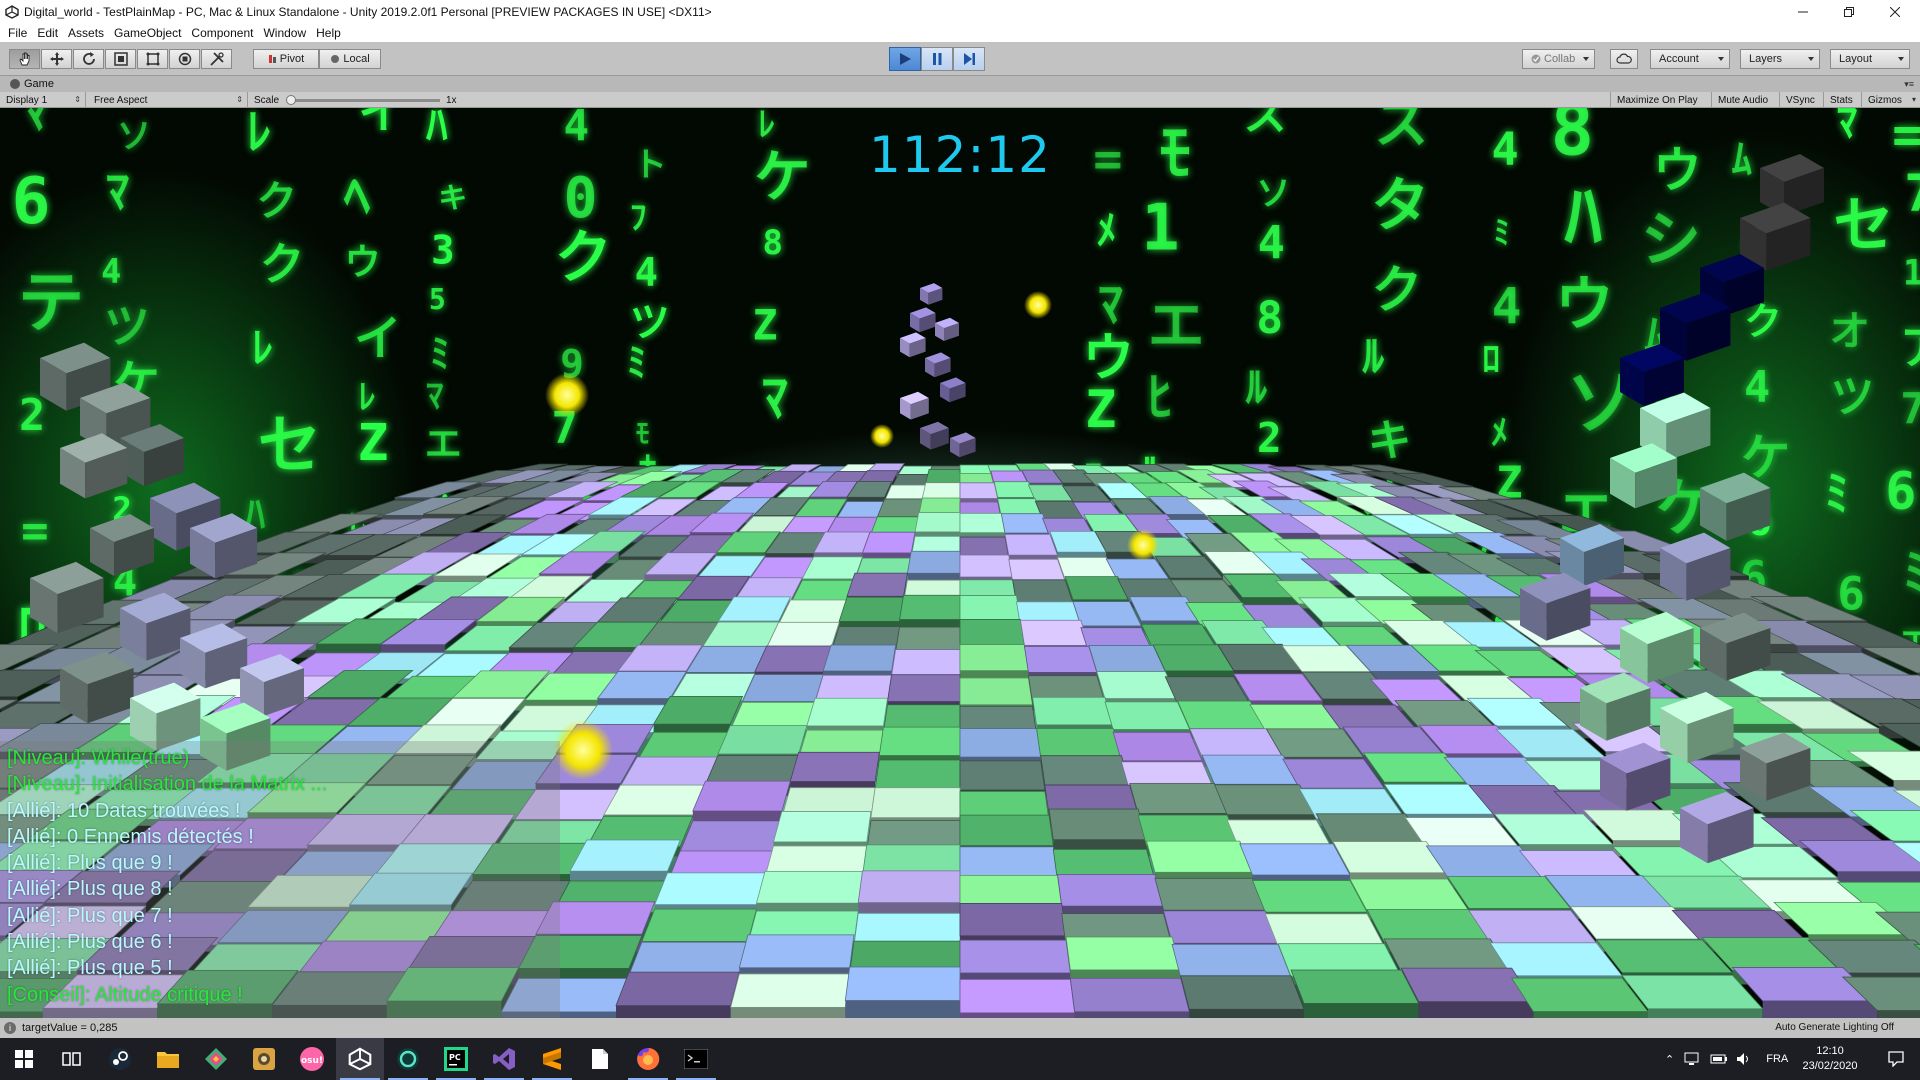 The width and height of the screenshot is (1920, 1080). Describe the element at coordinates (120, 1059) in the screenshot. I see `taskbar-steam` at that location.